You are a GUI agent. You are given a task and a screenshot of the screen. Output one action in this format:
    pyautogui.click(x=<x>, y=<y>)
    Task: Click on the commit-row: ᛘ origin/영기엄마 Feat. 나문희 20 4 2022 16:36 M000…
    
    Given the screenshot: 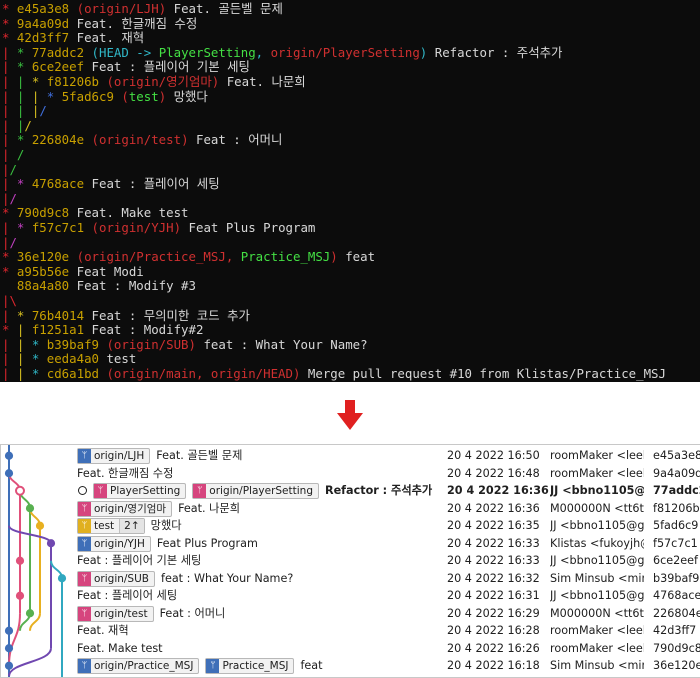 What is the action you would take?
    pyautogui.click(x=350, y=509)
    